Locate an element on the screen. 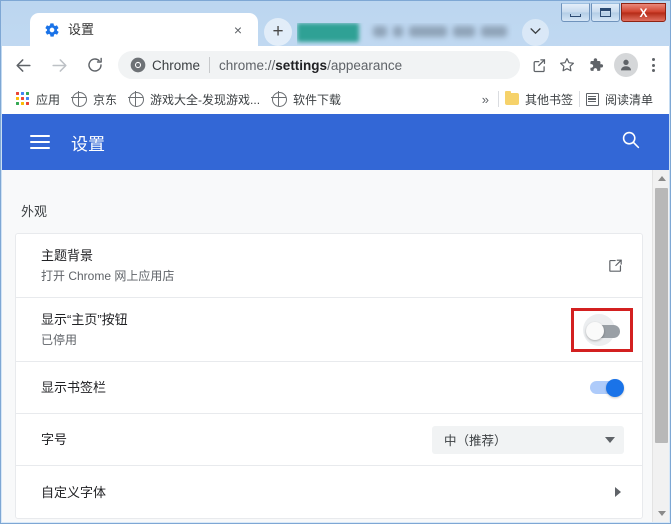 The height and width of the screenshot is (524, 671). omnibox-scheme-label: Chrome is located at coordinates (176, 65).